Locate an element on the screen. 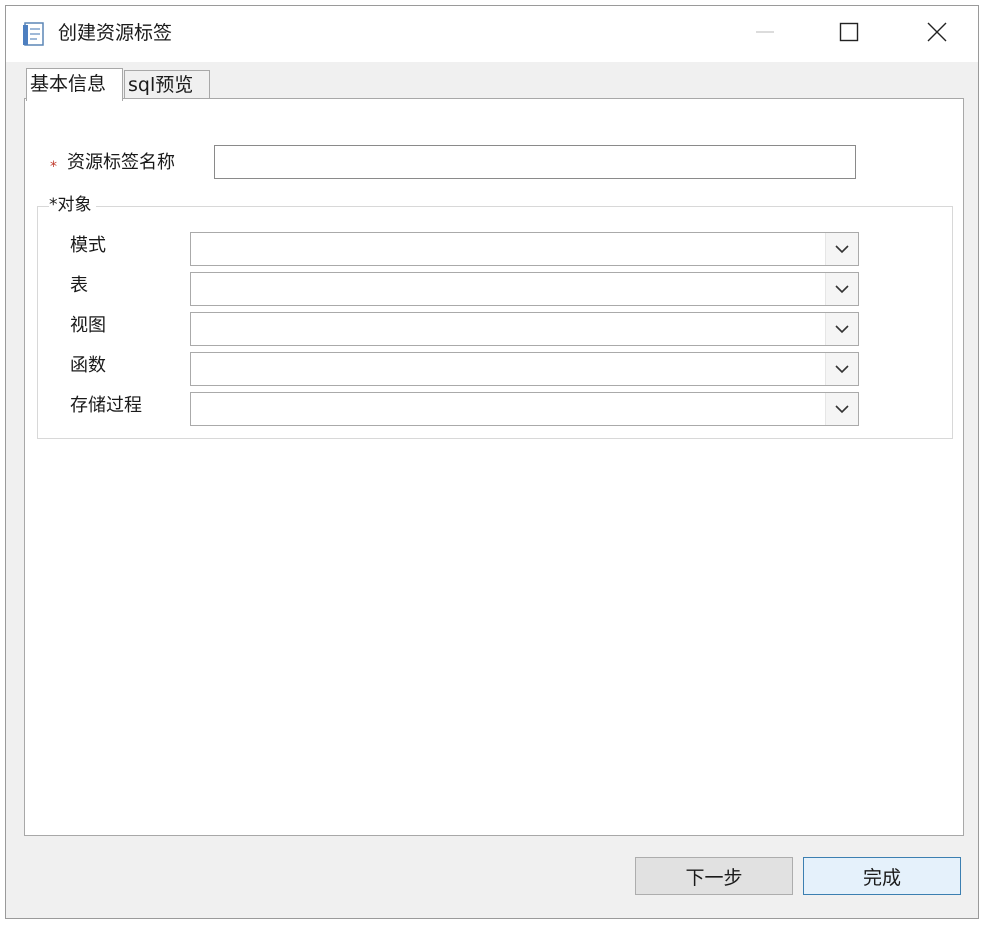  minimize-icon is located at coordinates (765, 34).